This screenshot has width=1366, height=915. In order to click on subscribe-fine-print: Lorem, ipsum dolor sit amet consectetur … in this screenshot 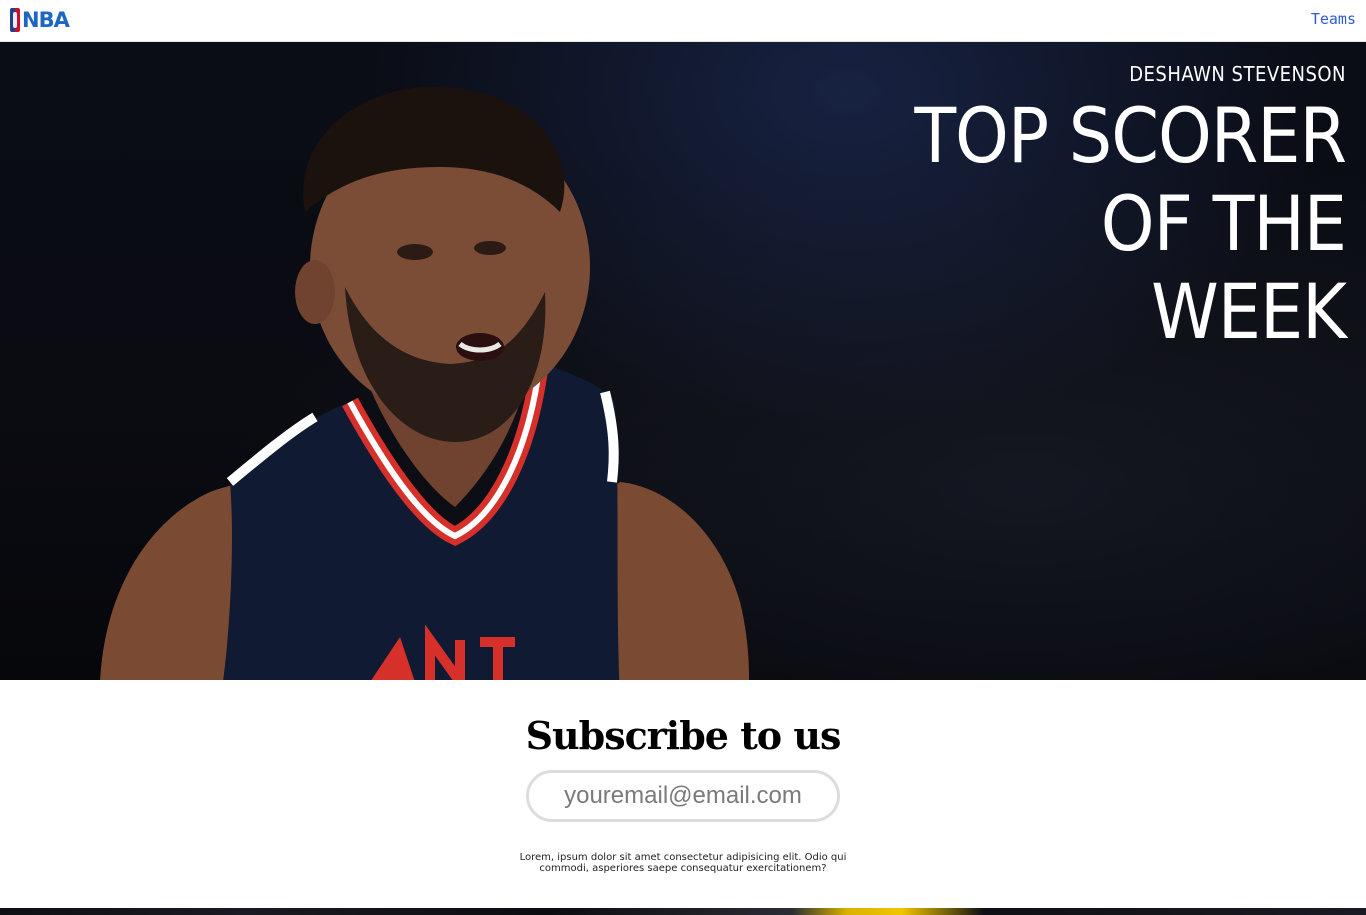, I will do `click(683, 863)`.